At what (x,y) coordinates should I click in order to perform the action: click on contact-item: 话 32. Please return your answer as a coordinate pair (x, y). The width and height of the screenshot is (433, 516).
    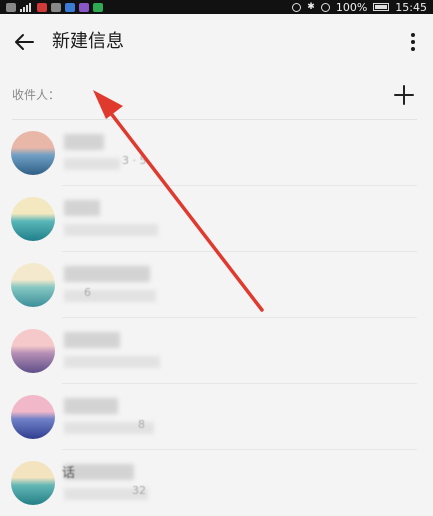
    Looking at the image, I should click on (216, 483).